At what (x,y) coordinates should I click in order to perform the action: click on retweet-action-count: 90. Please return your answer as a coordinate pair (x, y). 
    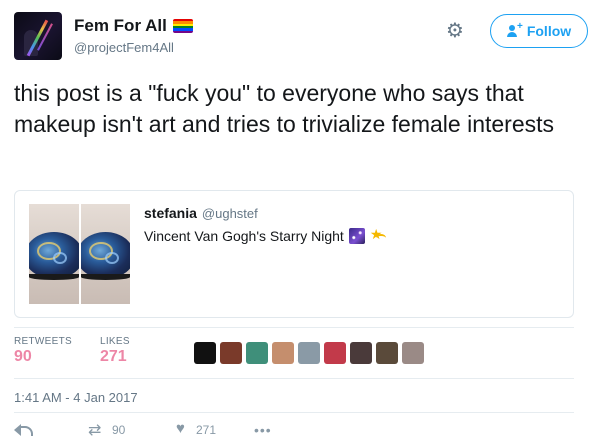
    Looking at the image, I should click on (119, 430).